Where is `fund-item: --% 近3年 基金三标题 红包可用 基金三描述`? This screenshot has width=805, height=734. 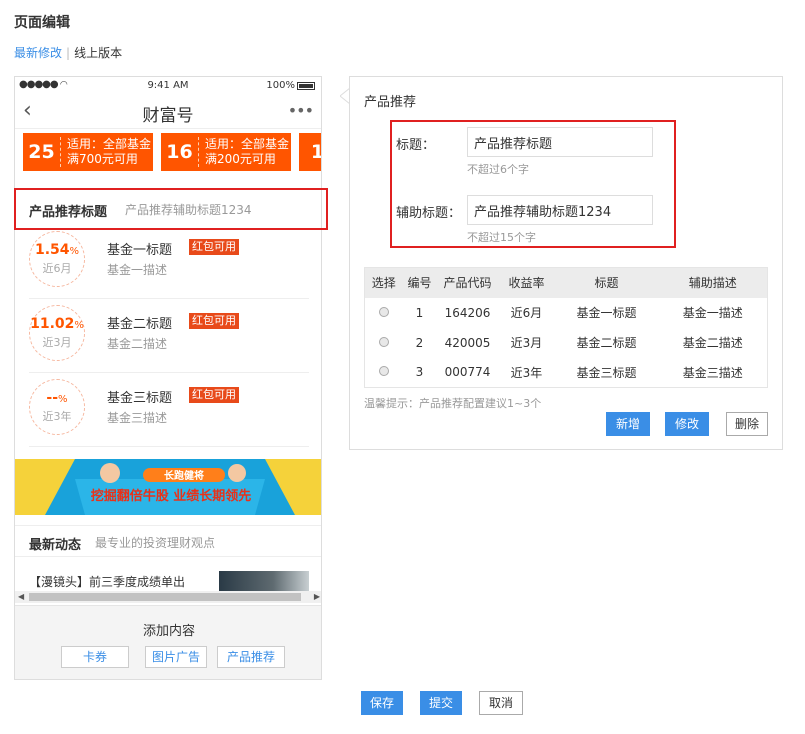 fund-item: --% 近3年 基金三标题 红包可用 基金三描述 is located at coordinates (169, 410).